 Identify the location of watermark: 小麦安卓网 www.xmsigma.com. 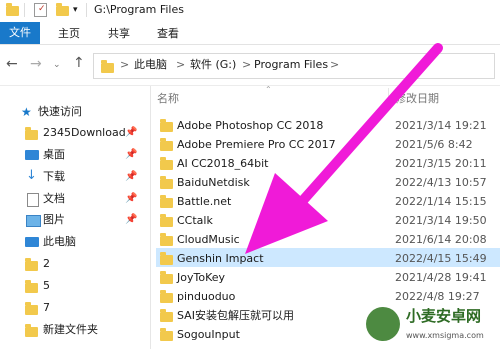
(431, 325).